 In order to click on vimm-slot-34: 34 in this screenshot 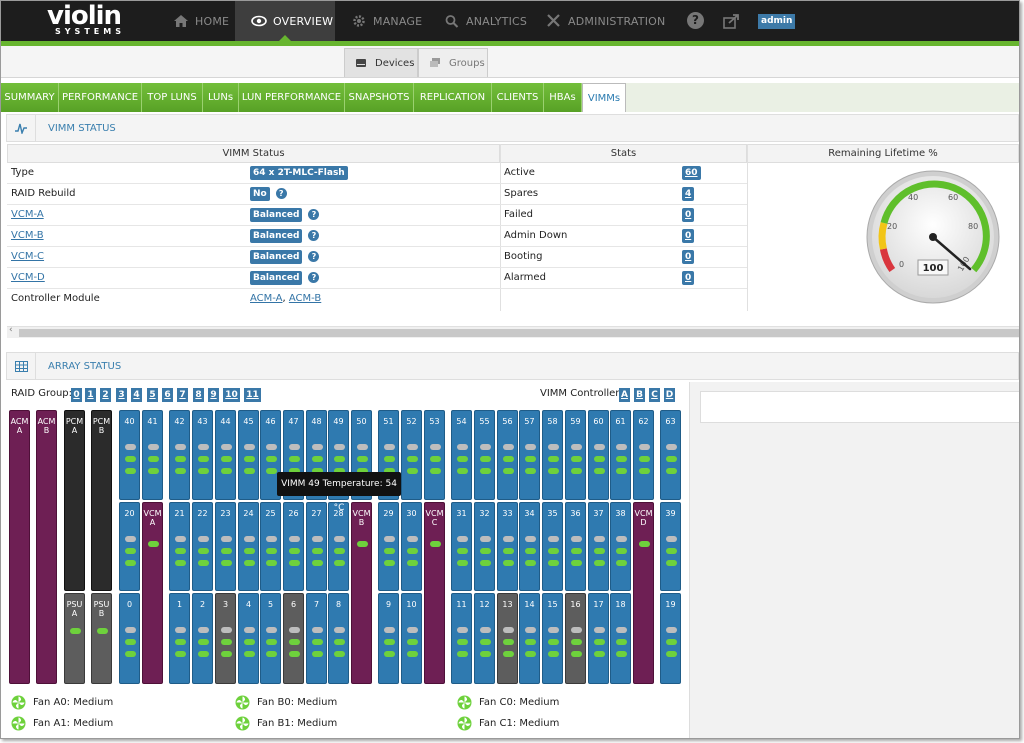, I will do `click(529, 546)`.